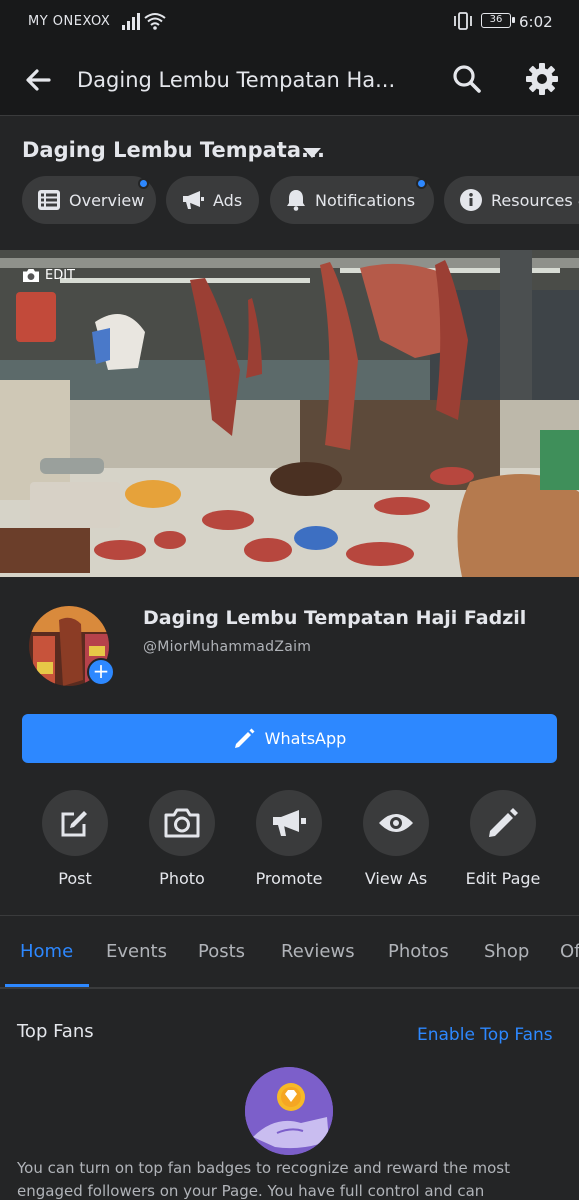  I want to click on info-icon, so click(471, 200).